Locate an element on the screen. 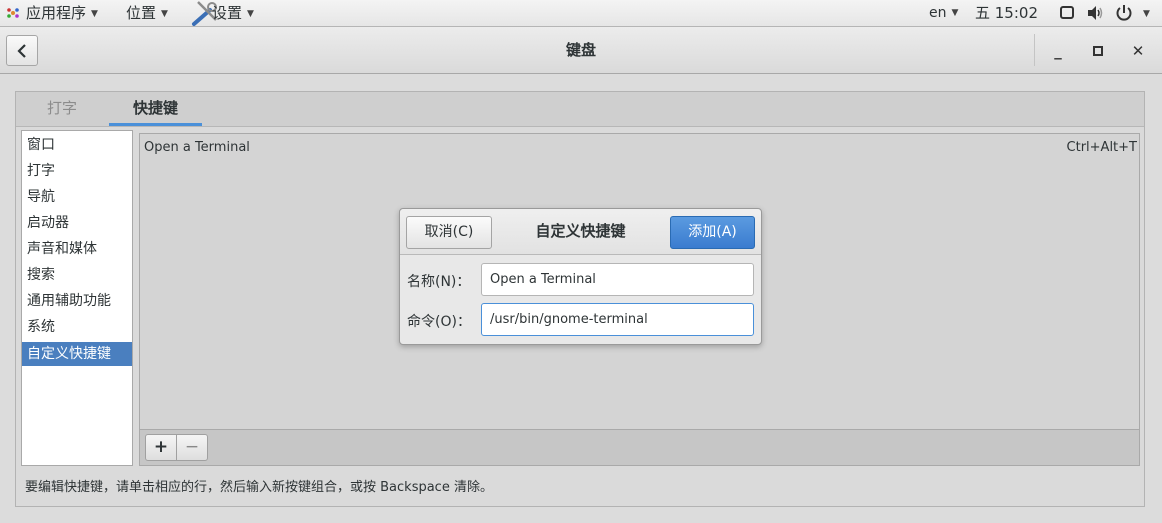 The image size is (1162, 523). shortcut-name: Open a Terminal is located at coordinates (197, 147).